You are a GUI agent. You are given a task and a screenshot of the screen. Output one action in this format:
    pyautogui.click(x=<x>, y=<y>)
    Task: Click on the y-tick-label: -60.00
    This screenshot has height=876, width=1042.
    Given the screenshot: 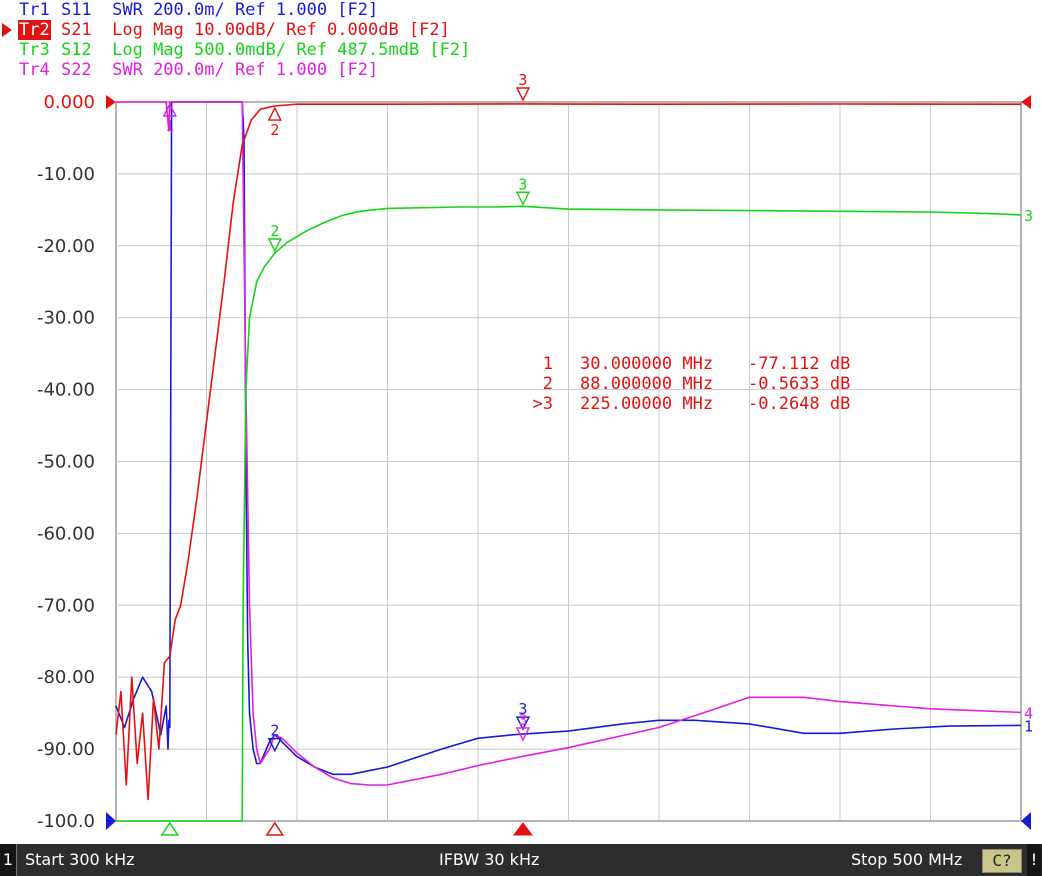 What is the action you would take?
    pyautogui.click(x=66, y=533)
    